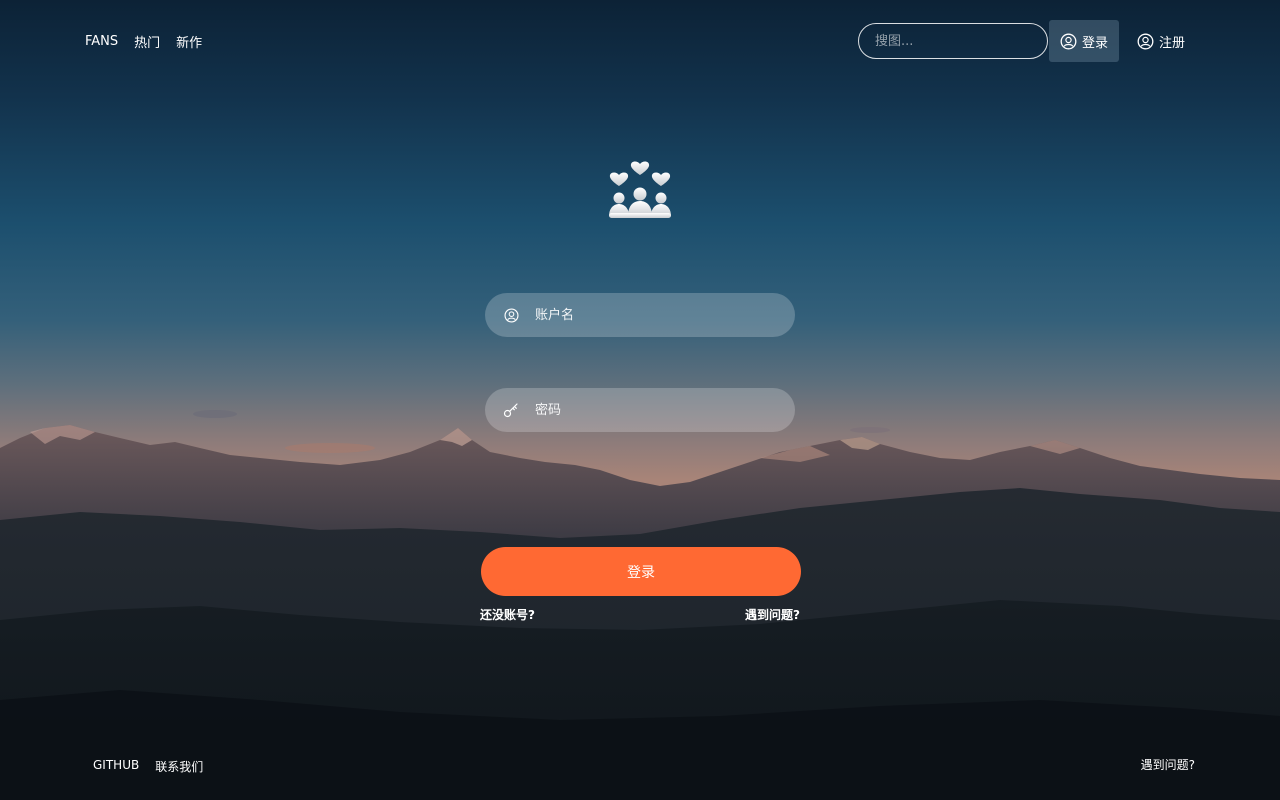  Describe the element at coordinates (641, 571) in the screenshot. I see `login-submit-button: 登录` at that location.